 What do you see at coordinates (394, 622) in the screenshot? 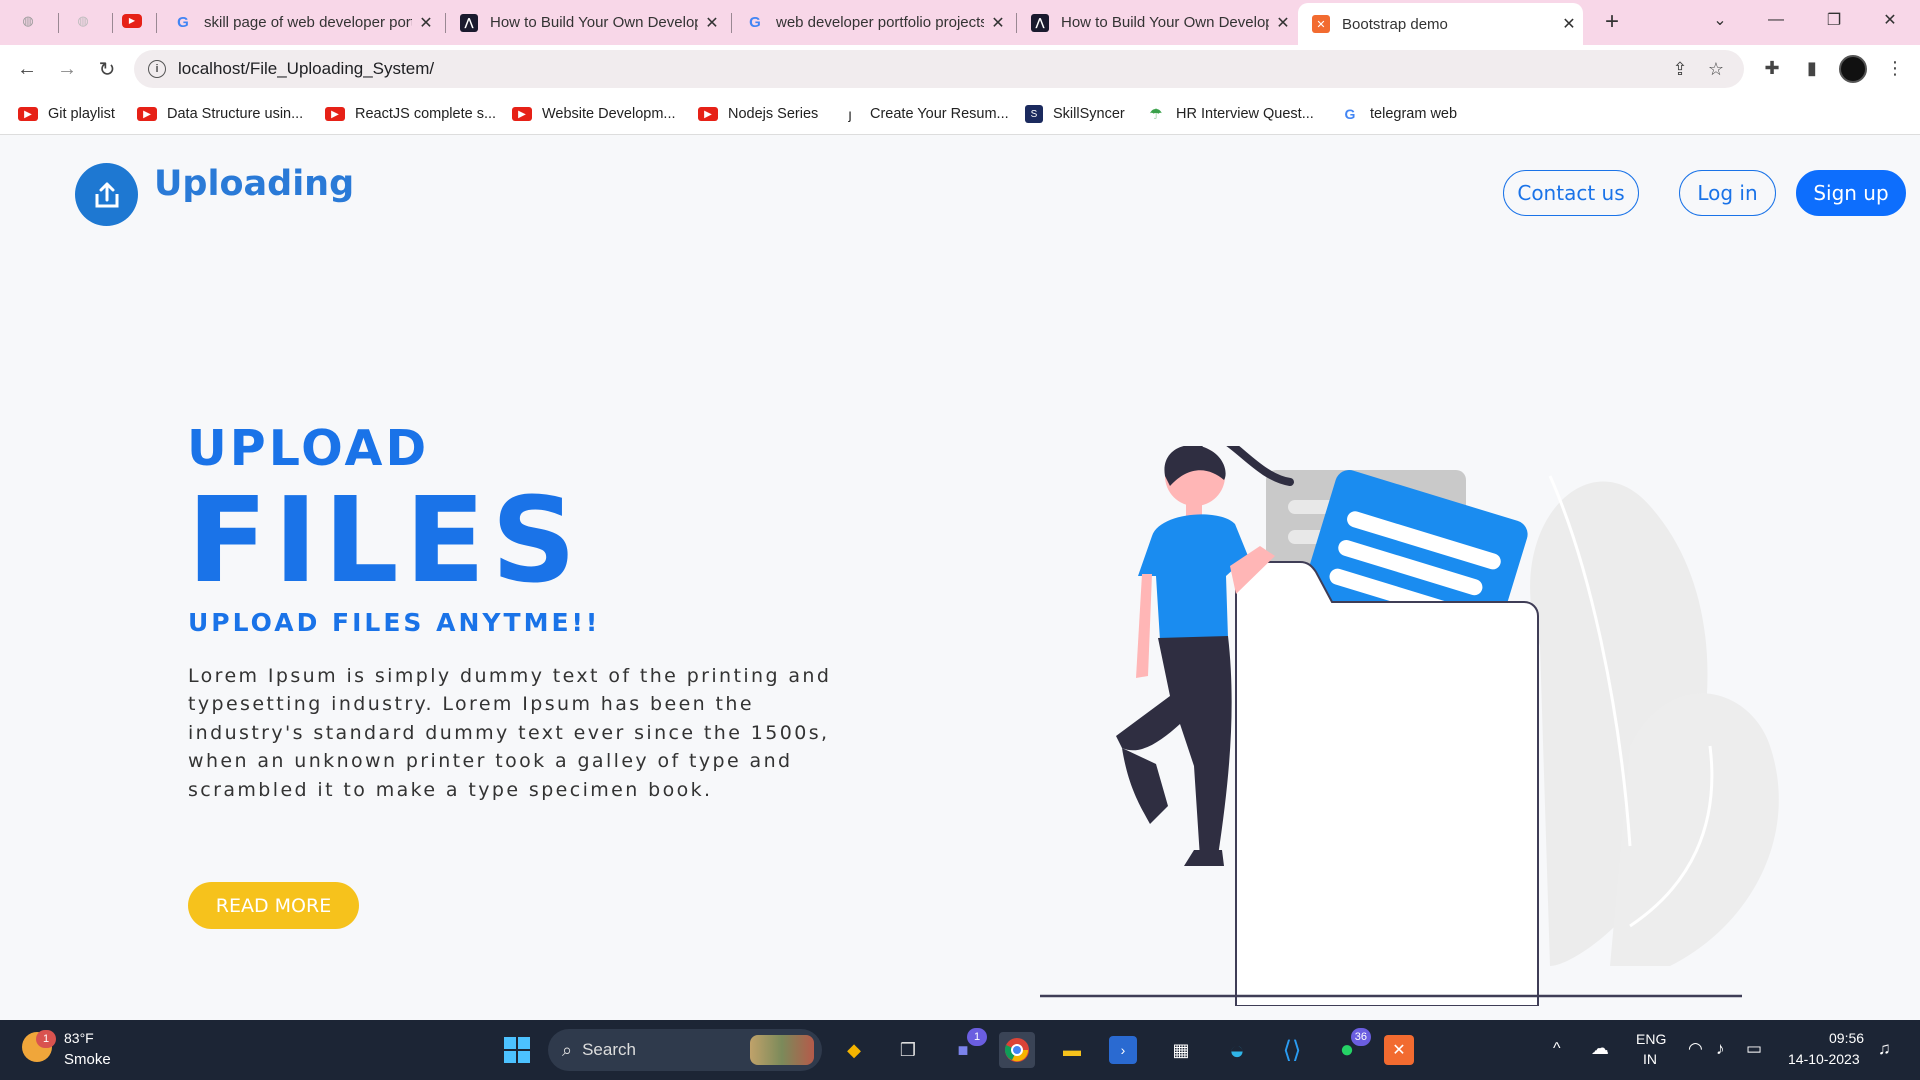
I see `hero-subtitle: UPLOAD FILES ANYTME!!` at bounding box center [394, 622].